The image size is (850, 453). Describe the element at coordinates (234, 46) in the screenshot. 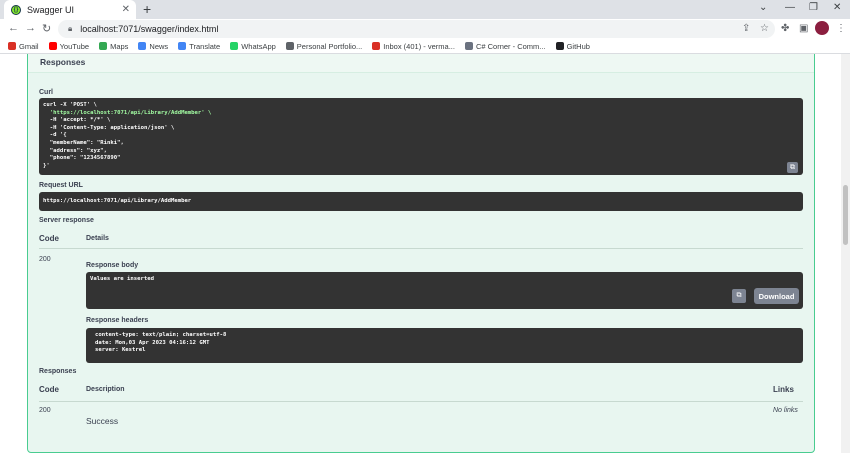

I see `whatsapp-icon` at that location.